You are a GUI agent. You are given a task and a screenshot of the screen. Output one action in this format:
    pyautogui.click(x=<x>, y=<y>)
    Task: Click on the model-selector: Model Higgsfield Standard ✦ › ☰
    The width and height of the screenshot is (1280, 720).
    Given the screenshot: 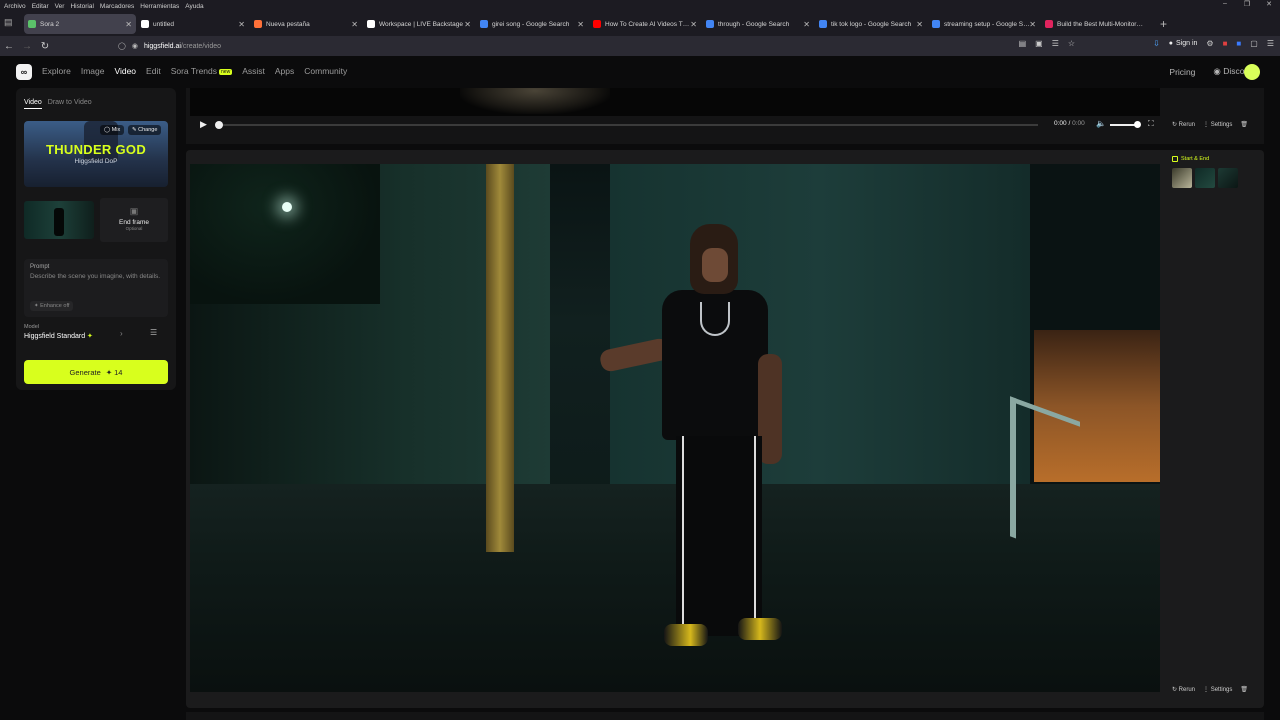 What is the action you would take?
    pyautogui.click(x=96, y=334)
    